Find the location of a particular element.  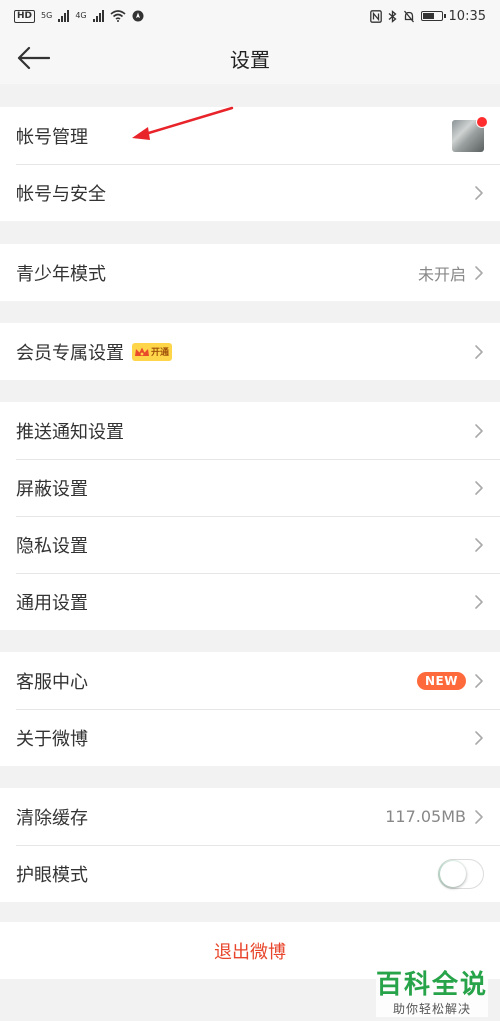

row-vip-settings: 会员专属设置 开通 is located at coordinates (250, 351).